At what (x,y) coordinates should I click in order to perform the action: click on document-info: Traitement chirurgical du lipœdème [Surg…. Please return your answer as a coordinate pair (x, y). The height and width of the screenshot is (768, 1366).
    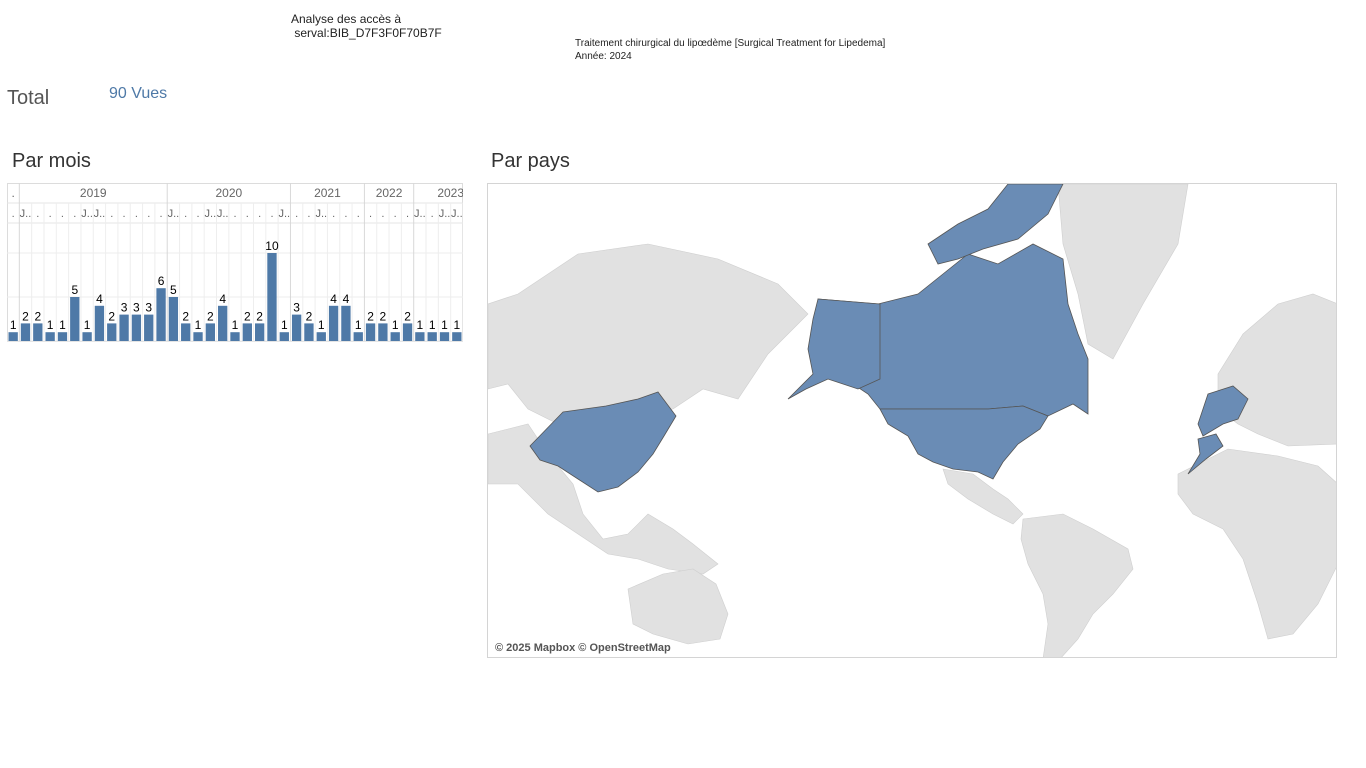
    Looking at the image, I should click on (730, 50).